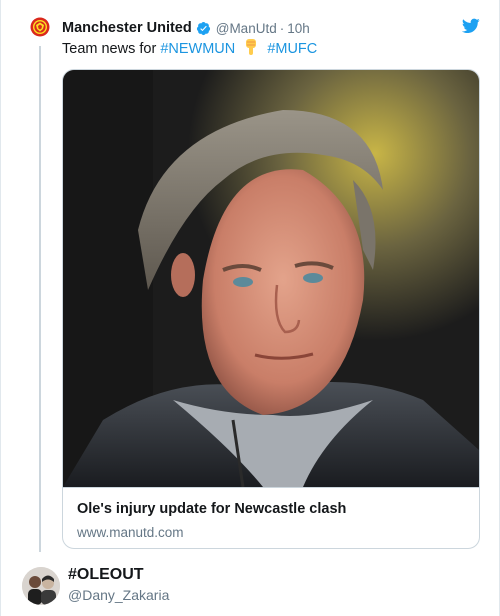 Image resolution: width=500 pixels, height=616 pixels. Describe the element at coordinates (246, 28) in the screenshot. I see `user-handle: @ManUtd` at that location.